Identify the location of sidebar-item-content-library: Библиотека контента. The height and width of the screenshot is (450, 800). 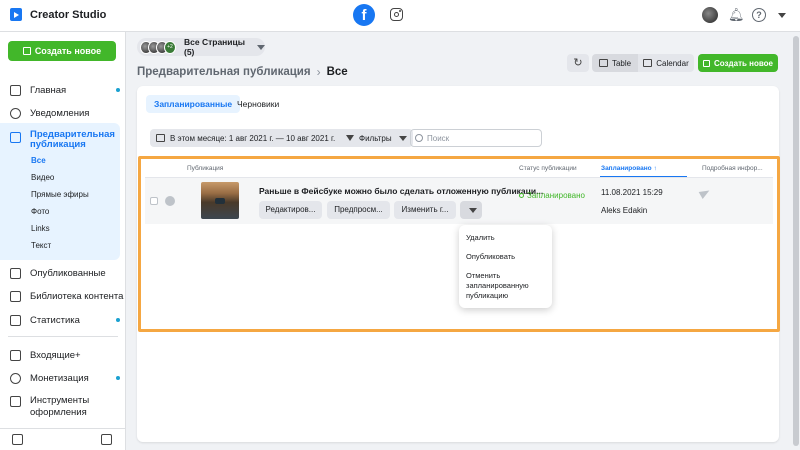
(63, 296).